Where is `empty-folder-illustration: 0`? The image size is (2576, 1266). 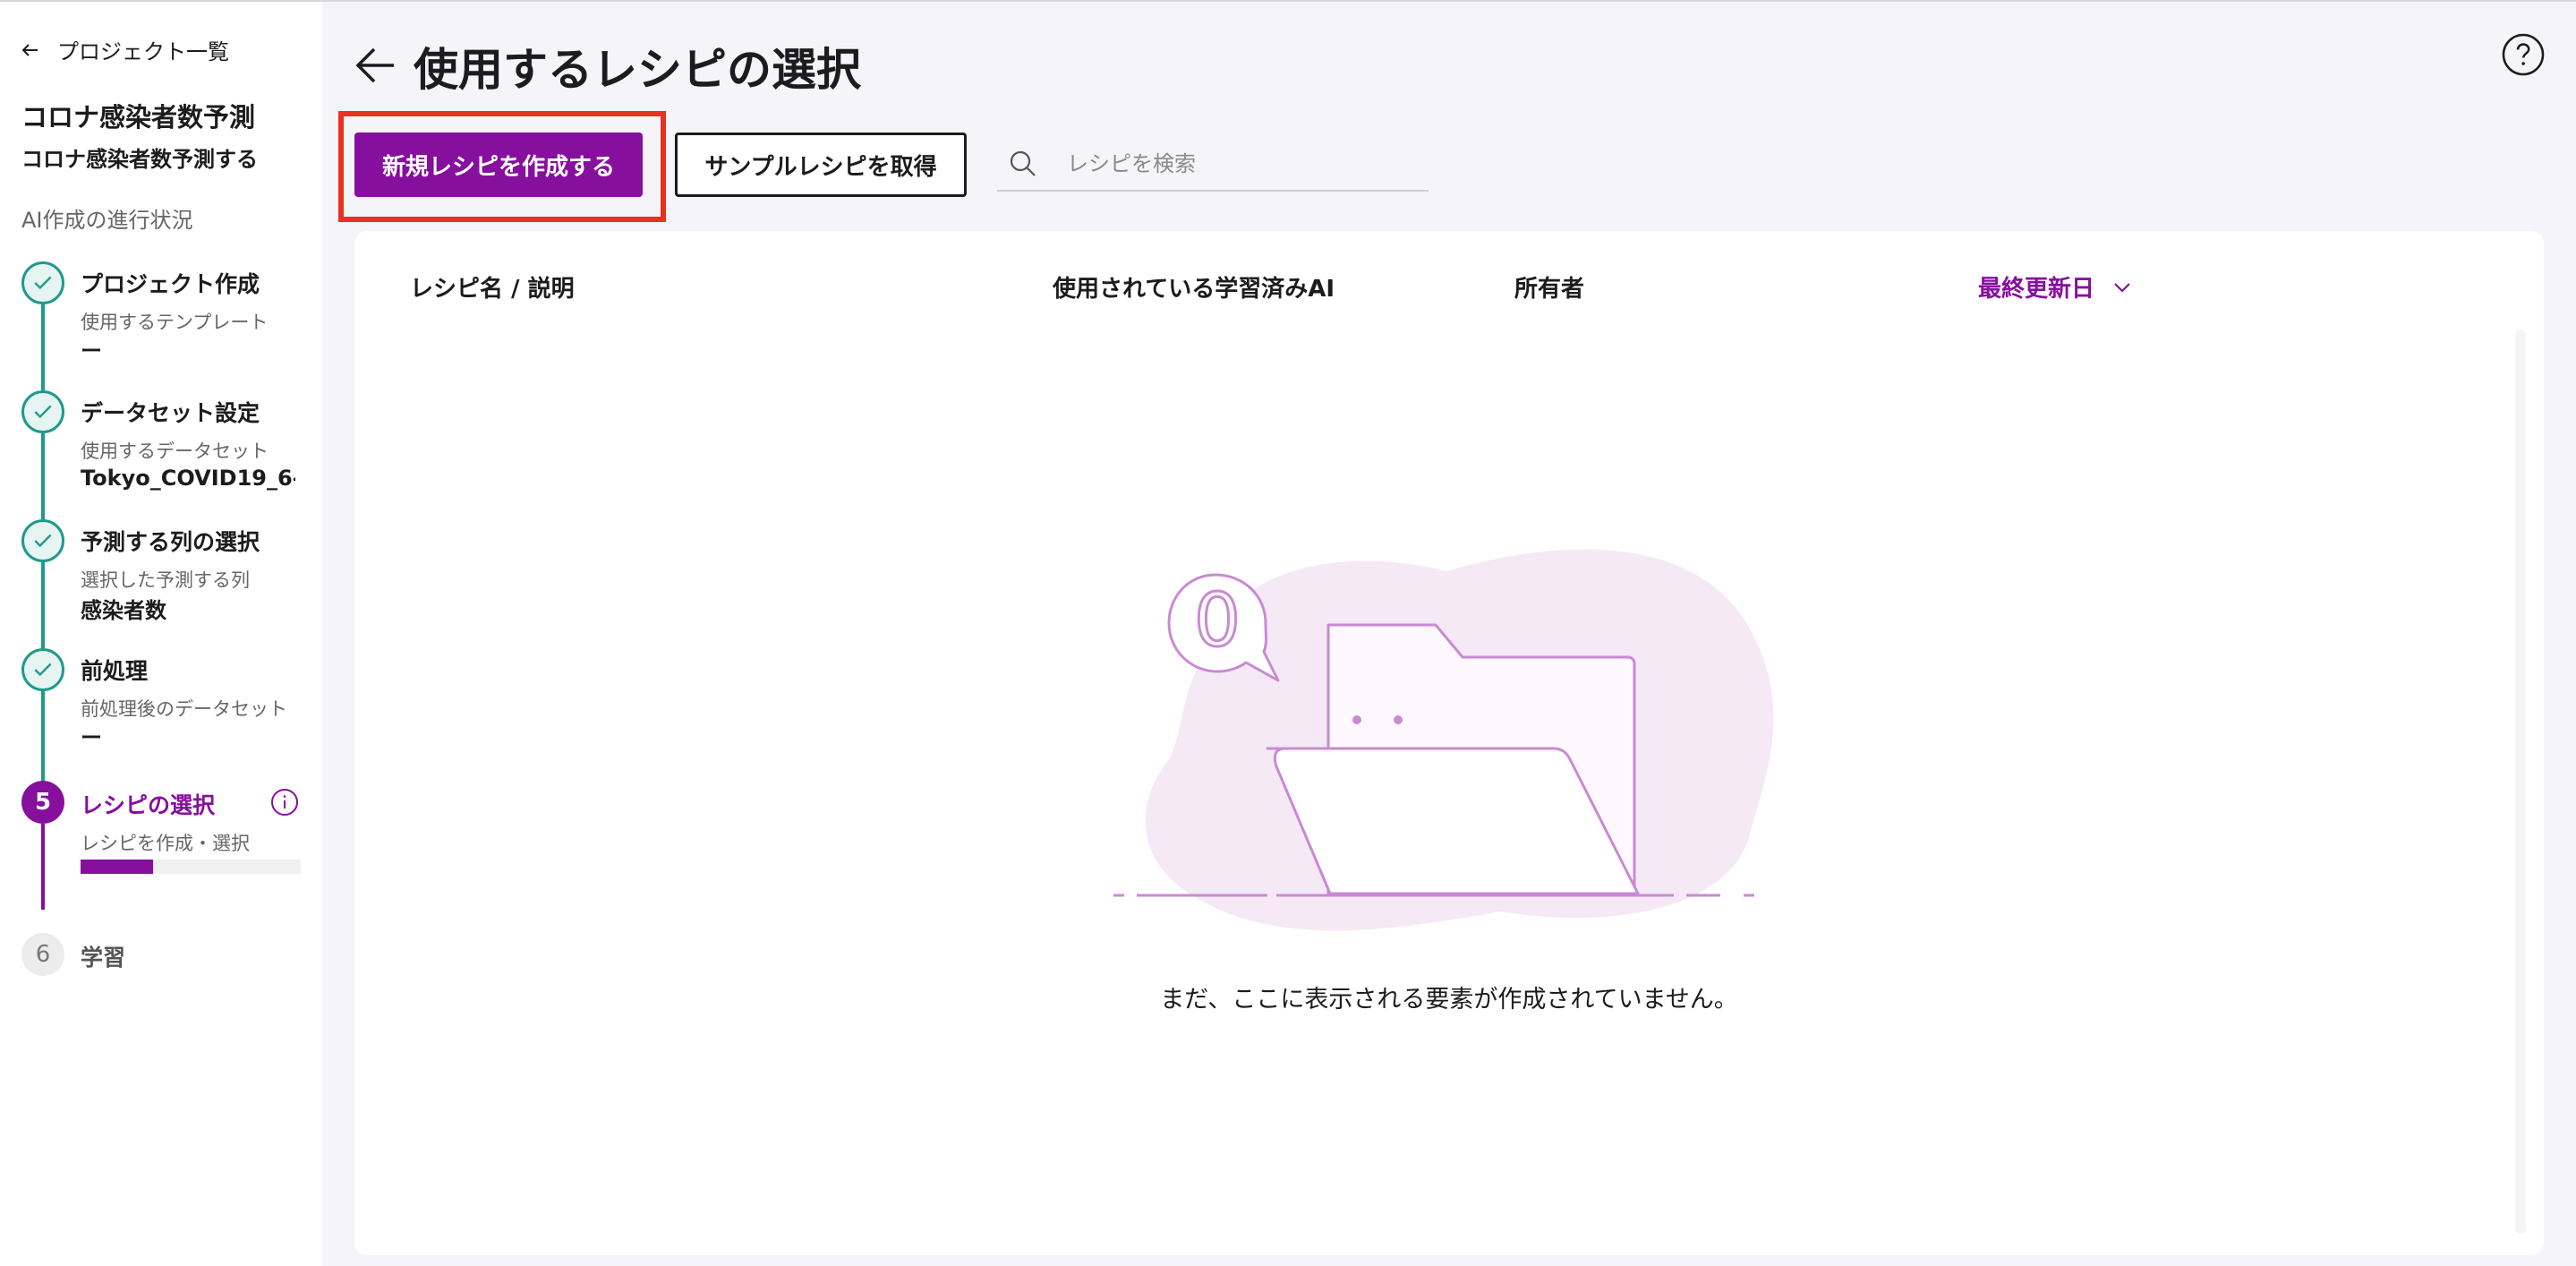
empty-folder-illustration: 0 is located at coordinates (1443, 740).